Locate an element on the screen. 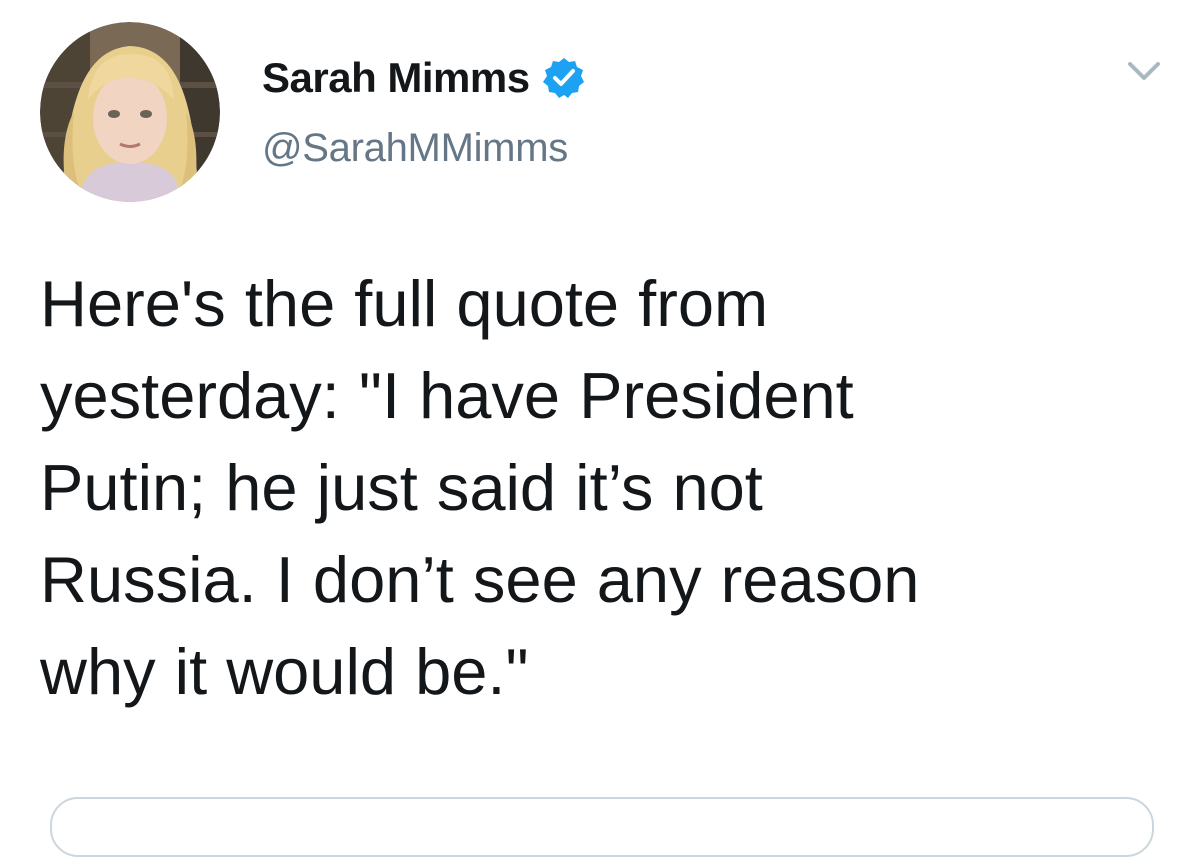 This screenshot has height=857, width=1200. quoted-card is located at coordinates (602, 827).